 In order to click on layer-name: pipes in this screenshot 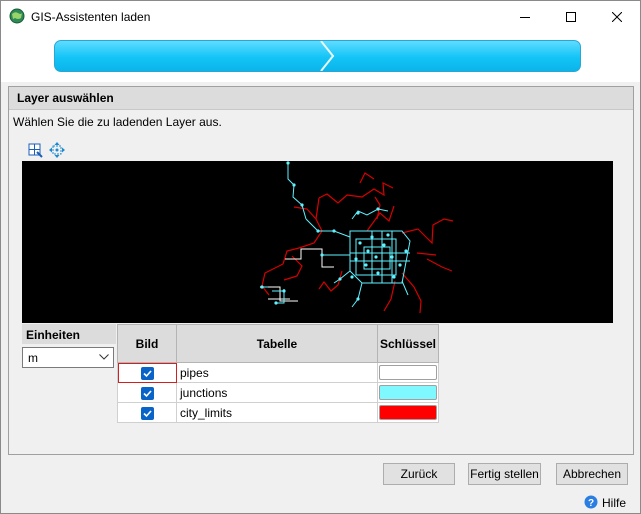, I will do `click(277, 372)`.